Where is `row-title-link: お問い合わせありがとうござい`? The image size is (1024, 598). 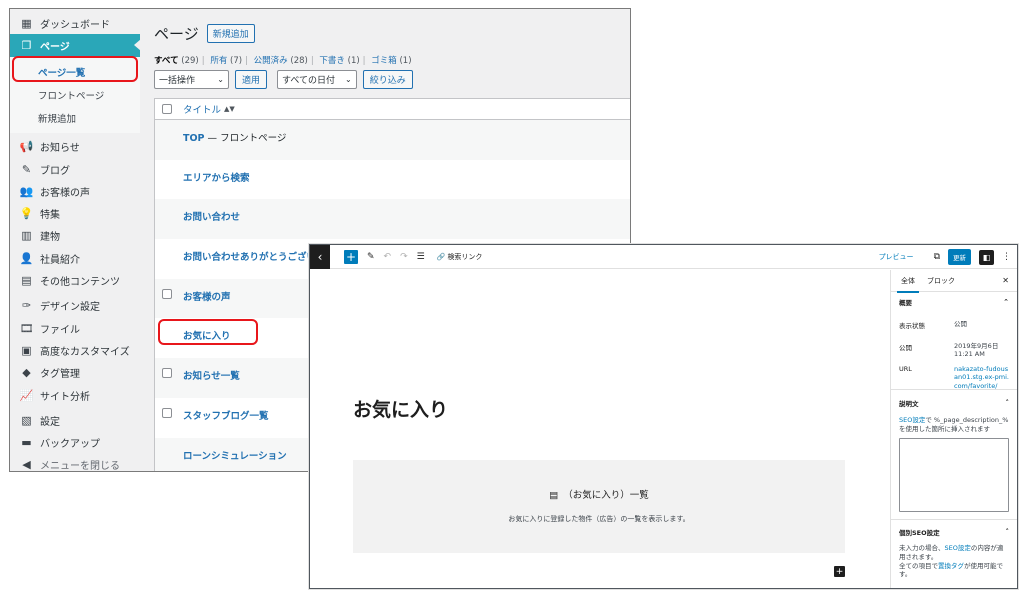 row-title-link: お問い合わせありがとうござい is located at coordinates (249, 256).